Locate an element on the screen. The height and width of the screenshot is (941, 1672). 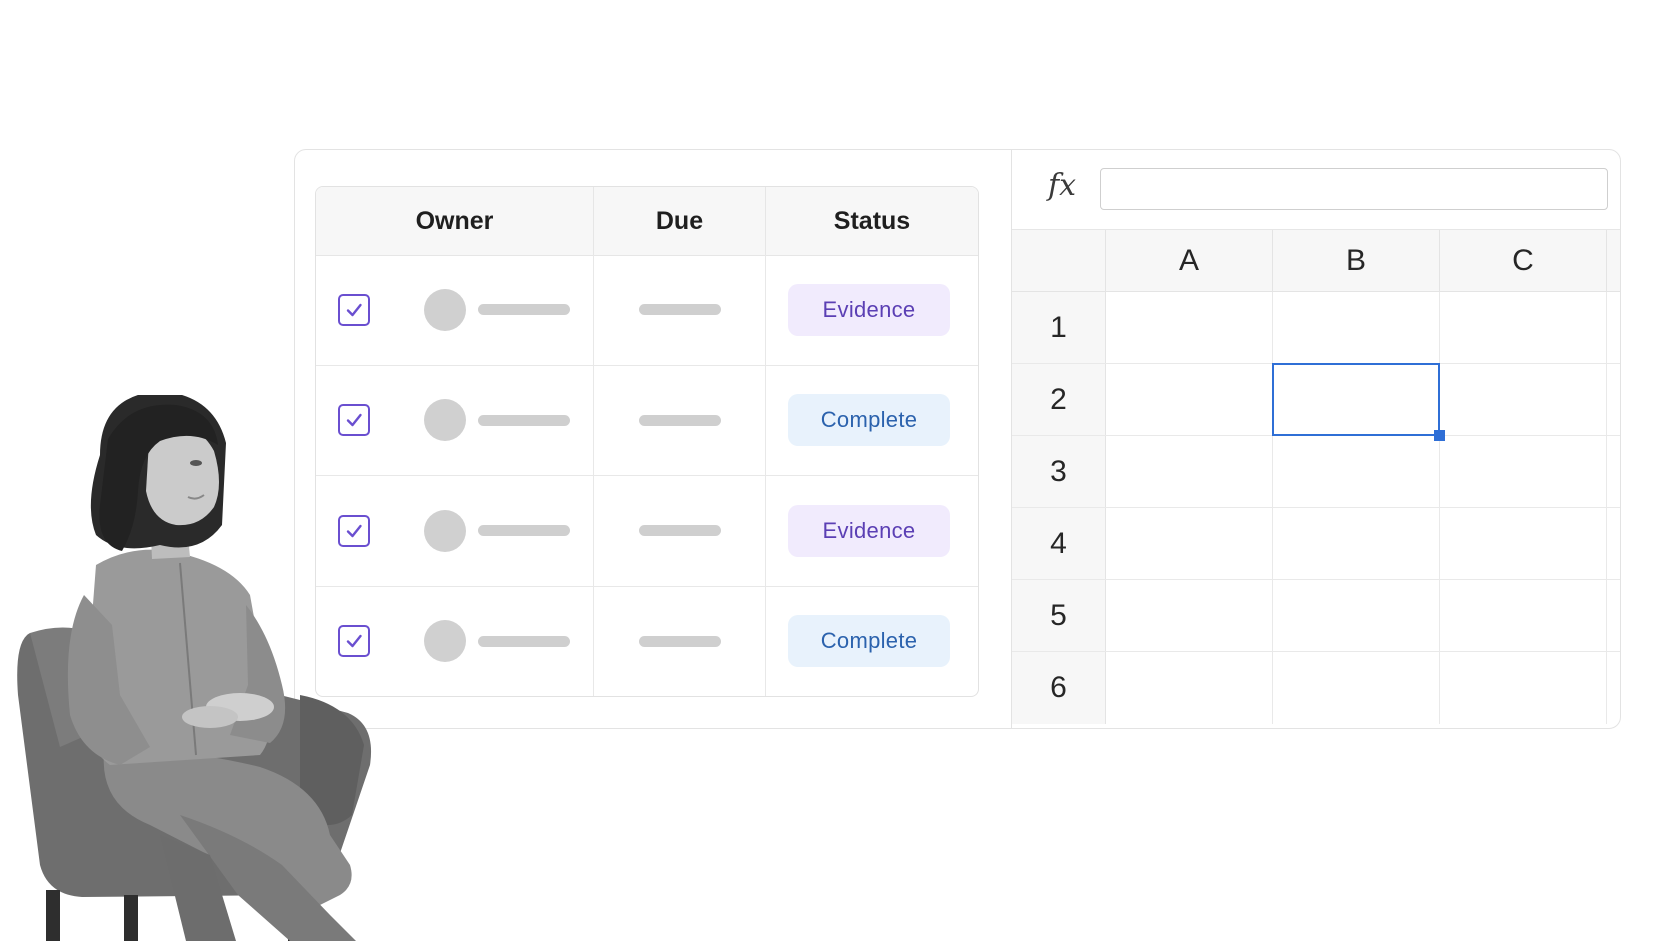
grid-row: 6 is located at coordinates (1316, 688).